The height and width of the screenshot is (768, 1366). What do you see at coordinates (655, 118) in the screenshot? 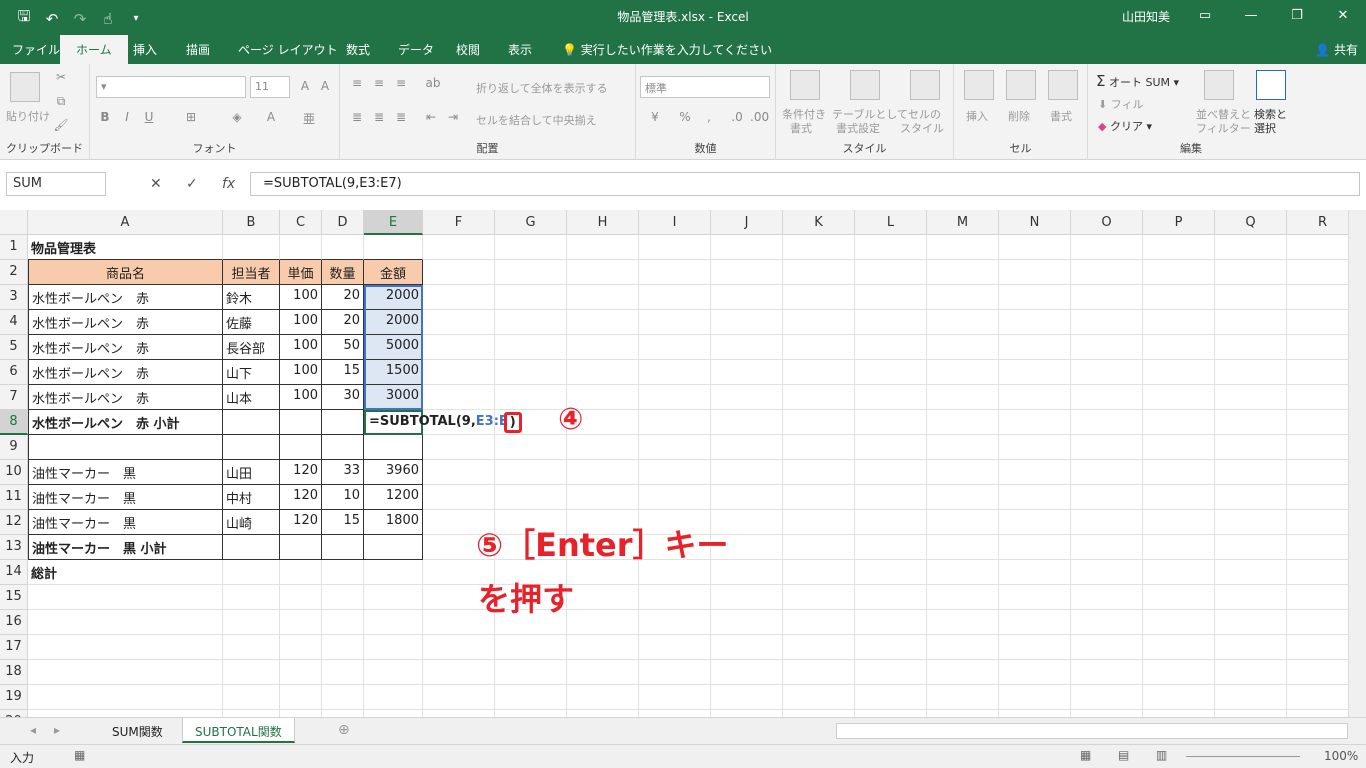
I see `currency-icon: ¥` at bounding box center [655, 118].